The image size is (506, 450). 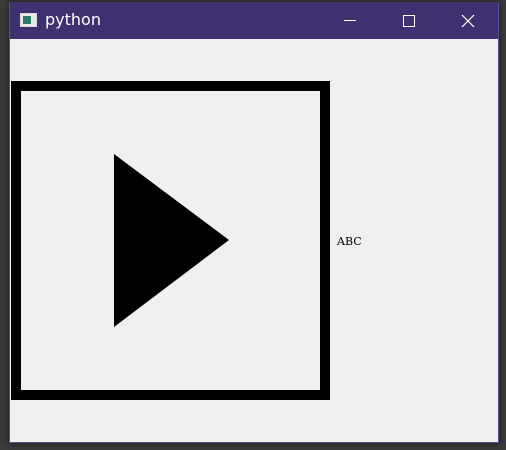 I want to click on close-button, so click(x=466, y=20).